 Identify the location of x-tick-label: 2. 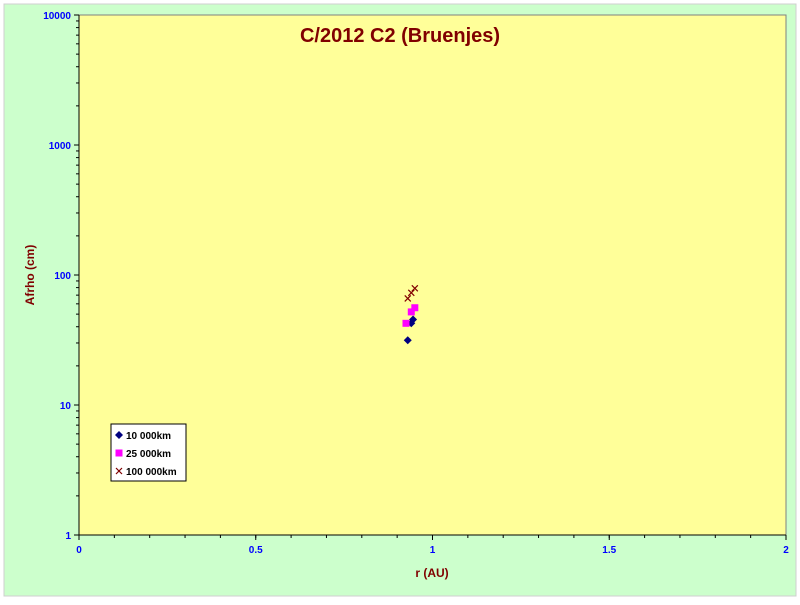
(786, 550).